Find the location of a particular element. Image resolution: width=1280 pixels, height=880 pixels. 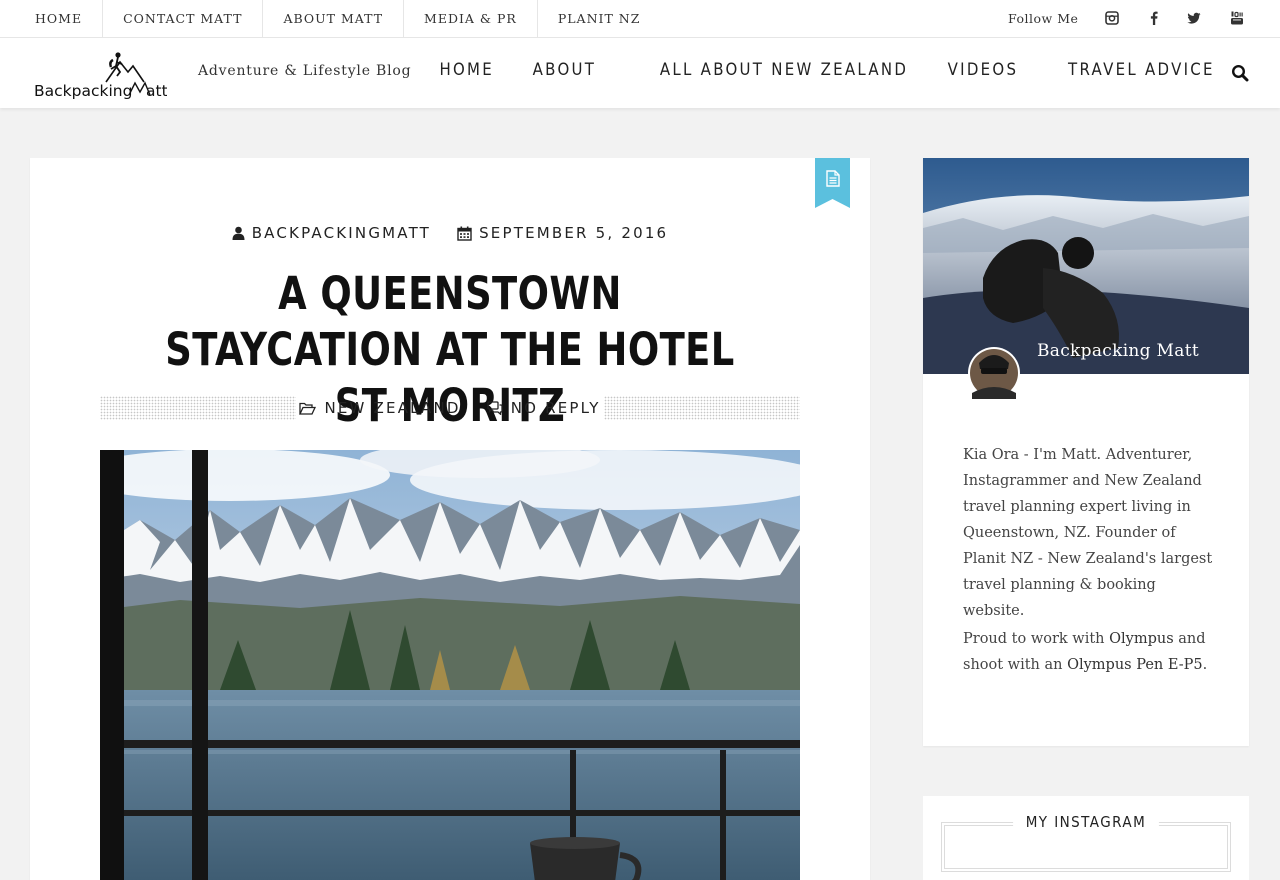

partners-prefix: Proud to work with is located at coordinates (1036, 639).